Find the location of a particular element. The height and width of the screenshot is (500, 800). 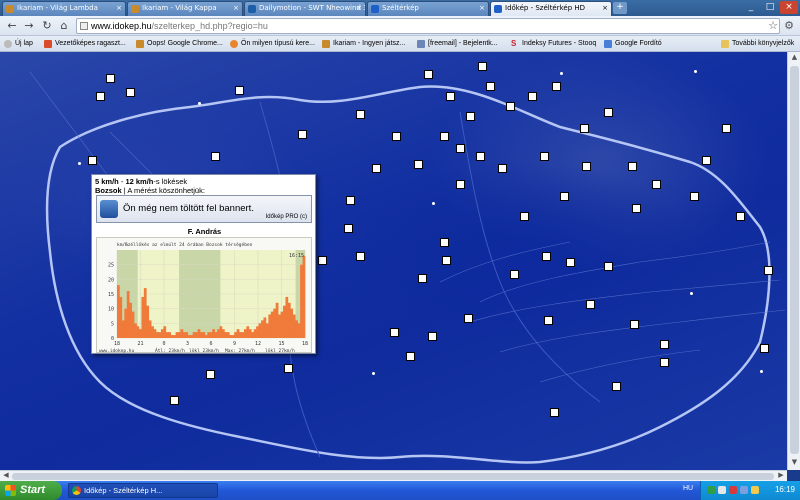

new-tab-button: + is located at coordinates (620, 8).